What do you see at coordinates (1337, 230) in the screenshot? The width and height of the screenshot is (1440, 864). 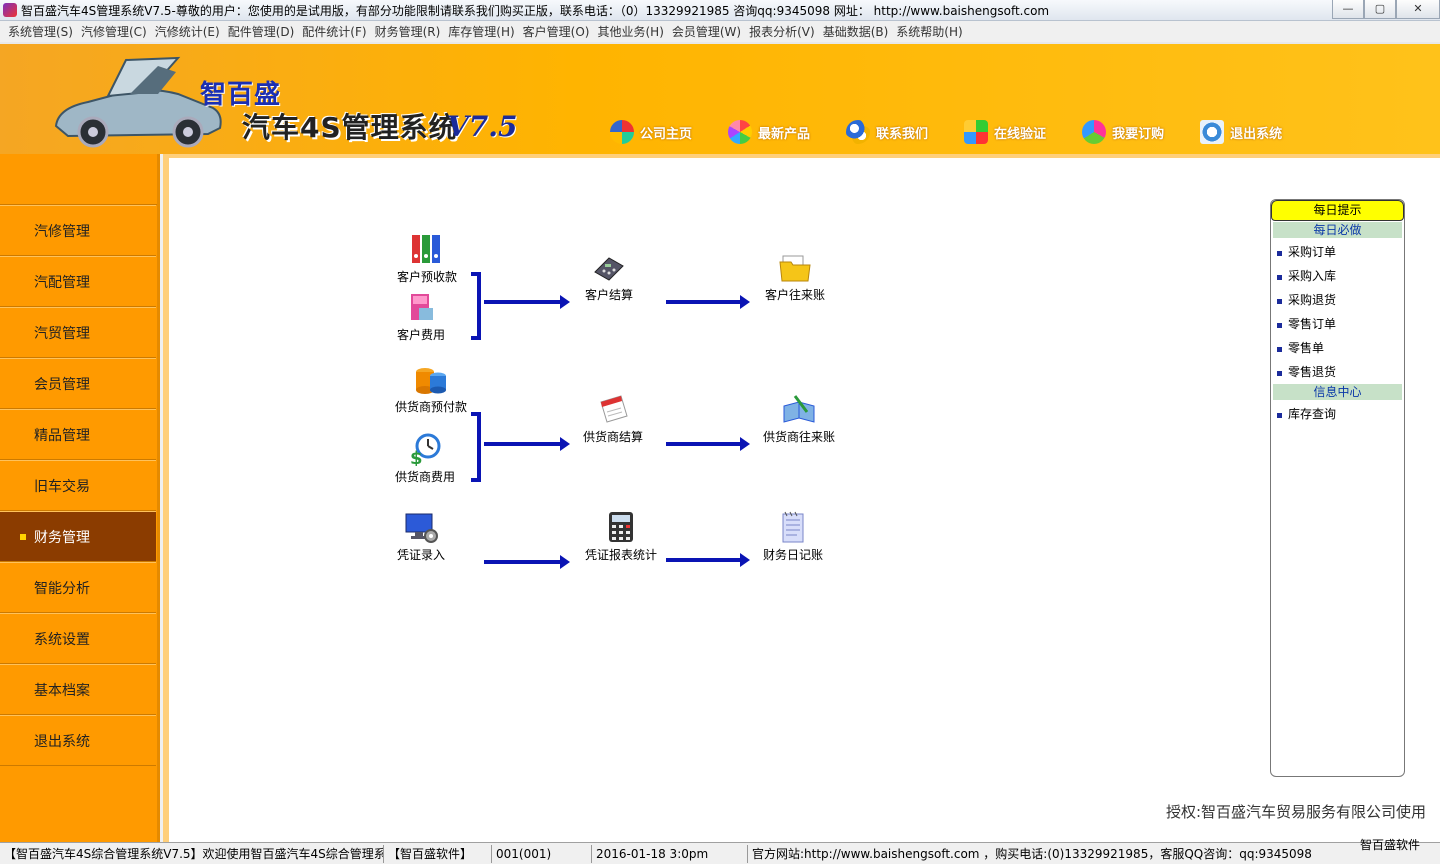 I see `tips-section-daily: 每日必做` at bounding box center [1337, 230].